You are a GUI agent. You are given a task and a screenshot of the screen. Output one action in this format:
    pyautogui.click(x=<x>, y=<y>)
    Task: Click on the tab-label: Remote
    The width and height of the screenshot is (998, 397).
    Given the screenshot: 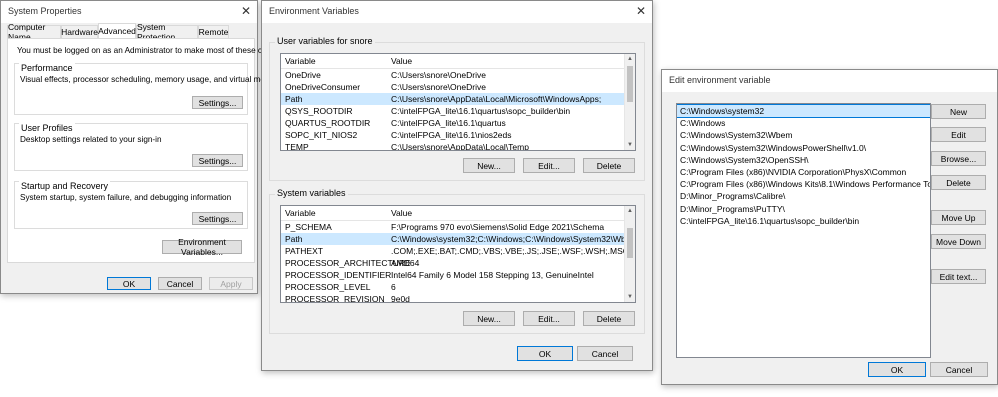 What is the action you would take?
    pyautogui.click(x=213, y=32)
    